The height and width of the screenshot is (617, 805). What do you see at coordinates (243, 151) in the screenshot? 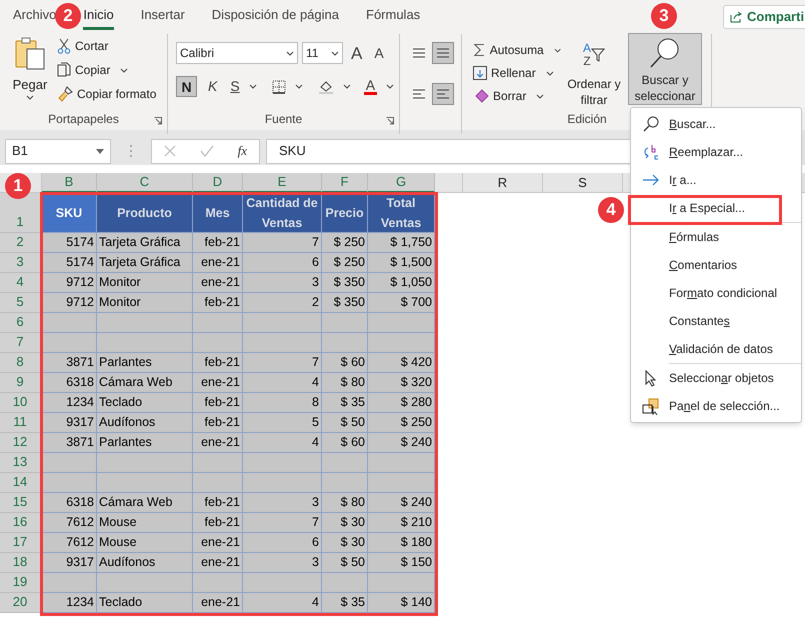
I see `insert-function-button: fx` at bounding box center [243, 151].